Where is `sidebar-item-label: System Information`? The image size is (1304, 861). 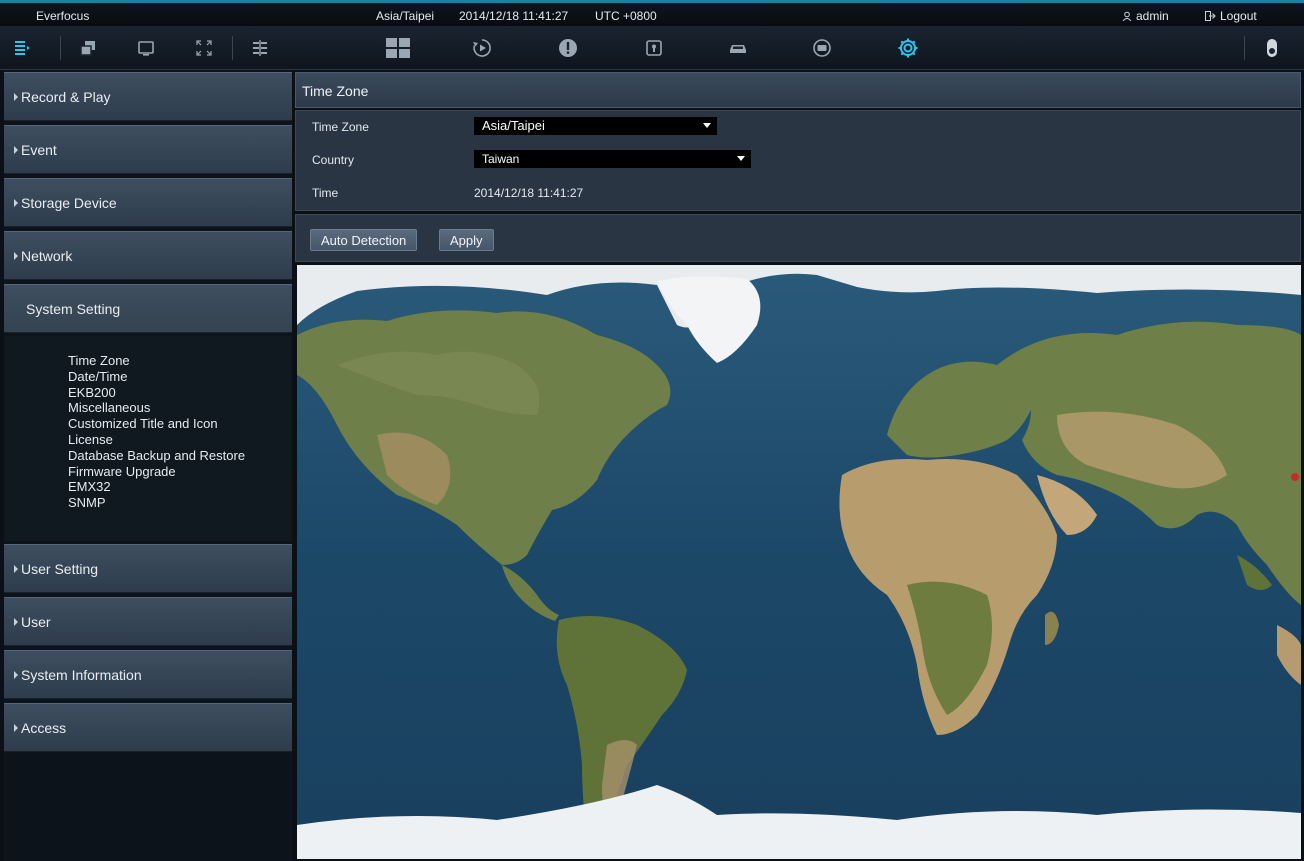
sidebar-item-label: System Information is located at coordinates (81, 674).